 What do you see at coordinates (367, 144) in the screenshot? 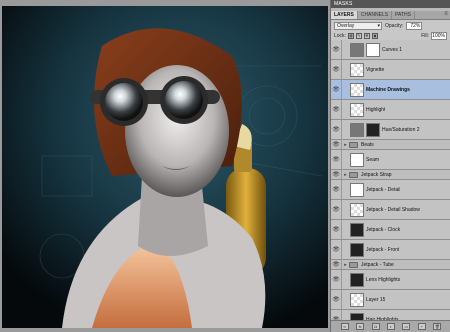
I see `layer-name: Beats` at bounding box center [367, 144].